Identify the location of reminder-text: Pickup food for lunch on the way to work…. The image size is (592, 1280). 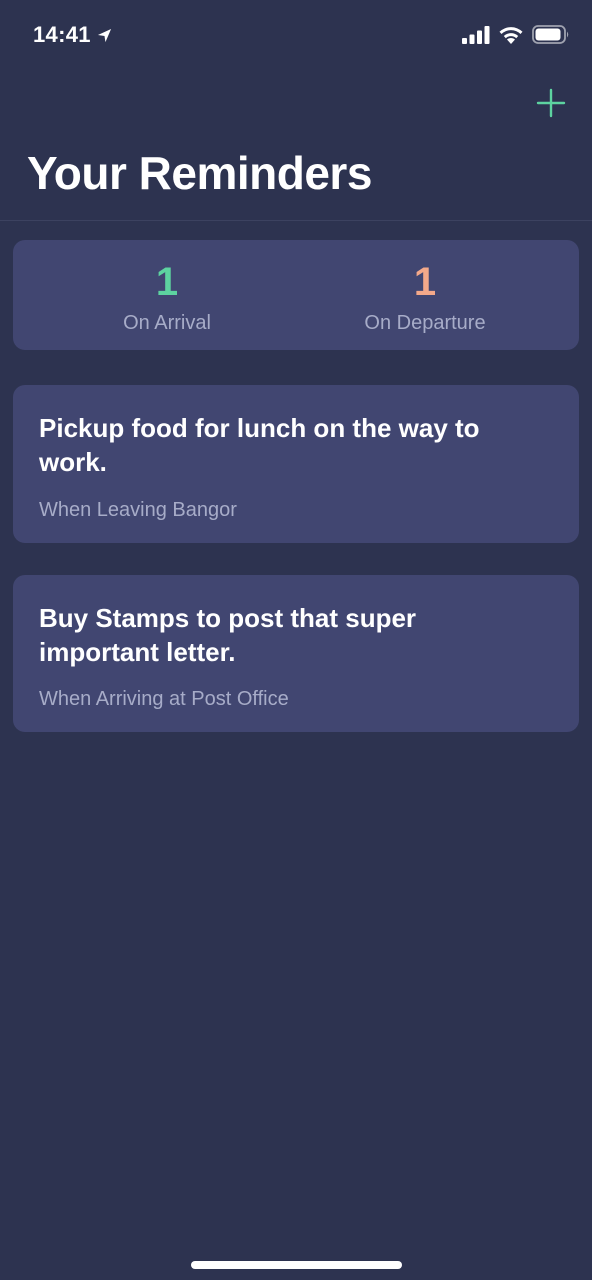
(259, 445).